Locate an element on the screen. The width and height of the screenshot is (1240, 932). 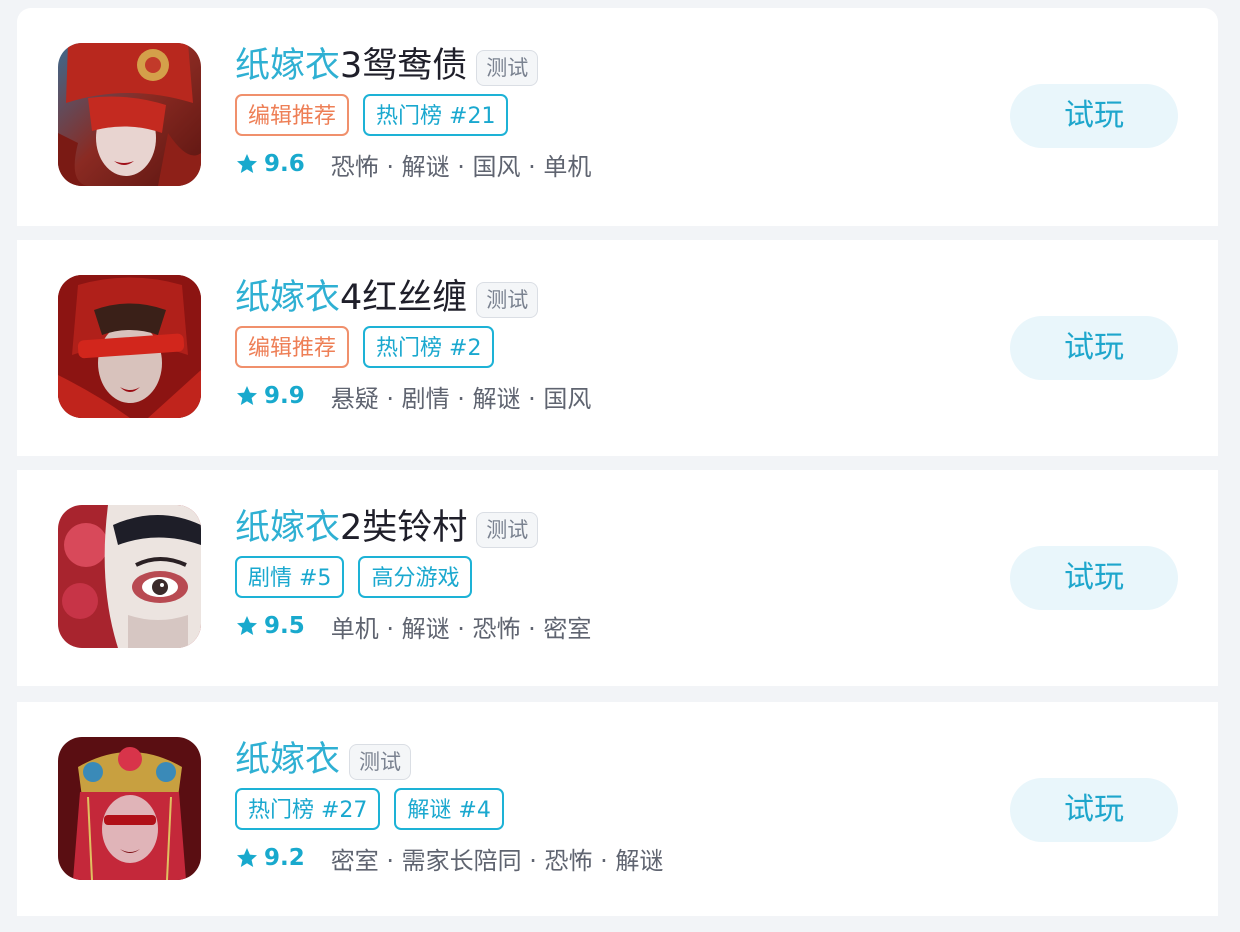
ranking-tag: 剧情 #5 is located at coordinates (290, 577).